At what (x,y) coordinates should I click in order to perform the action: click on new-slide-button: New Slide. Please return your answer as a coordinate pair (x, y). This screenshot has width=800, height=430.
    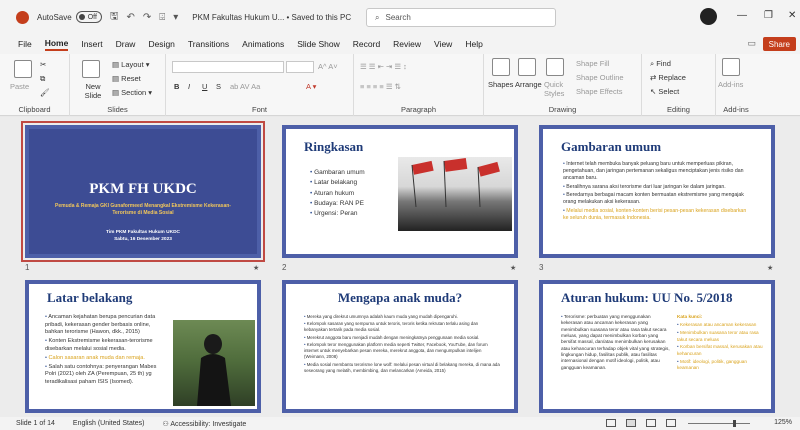
    Looking at the image, I should click on (93, 91).